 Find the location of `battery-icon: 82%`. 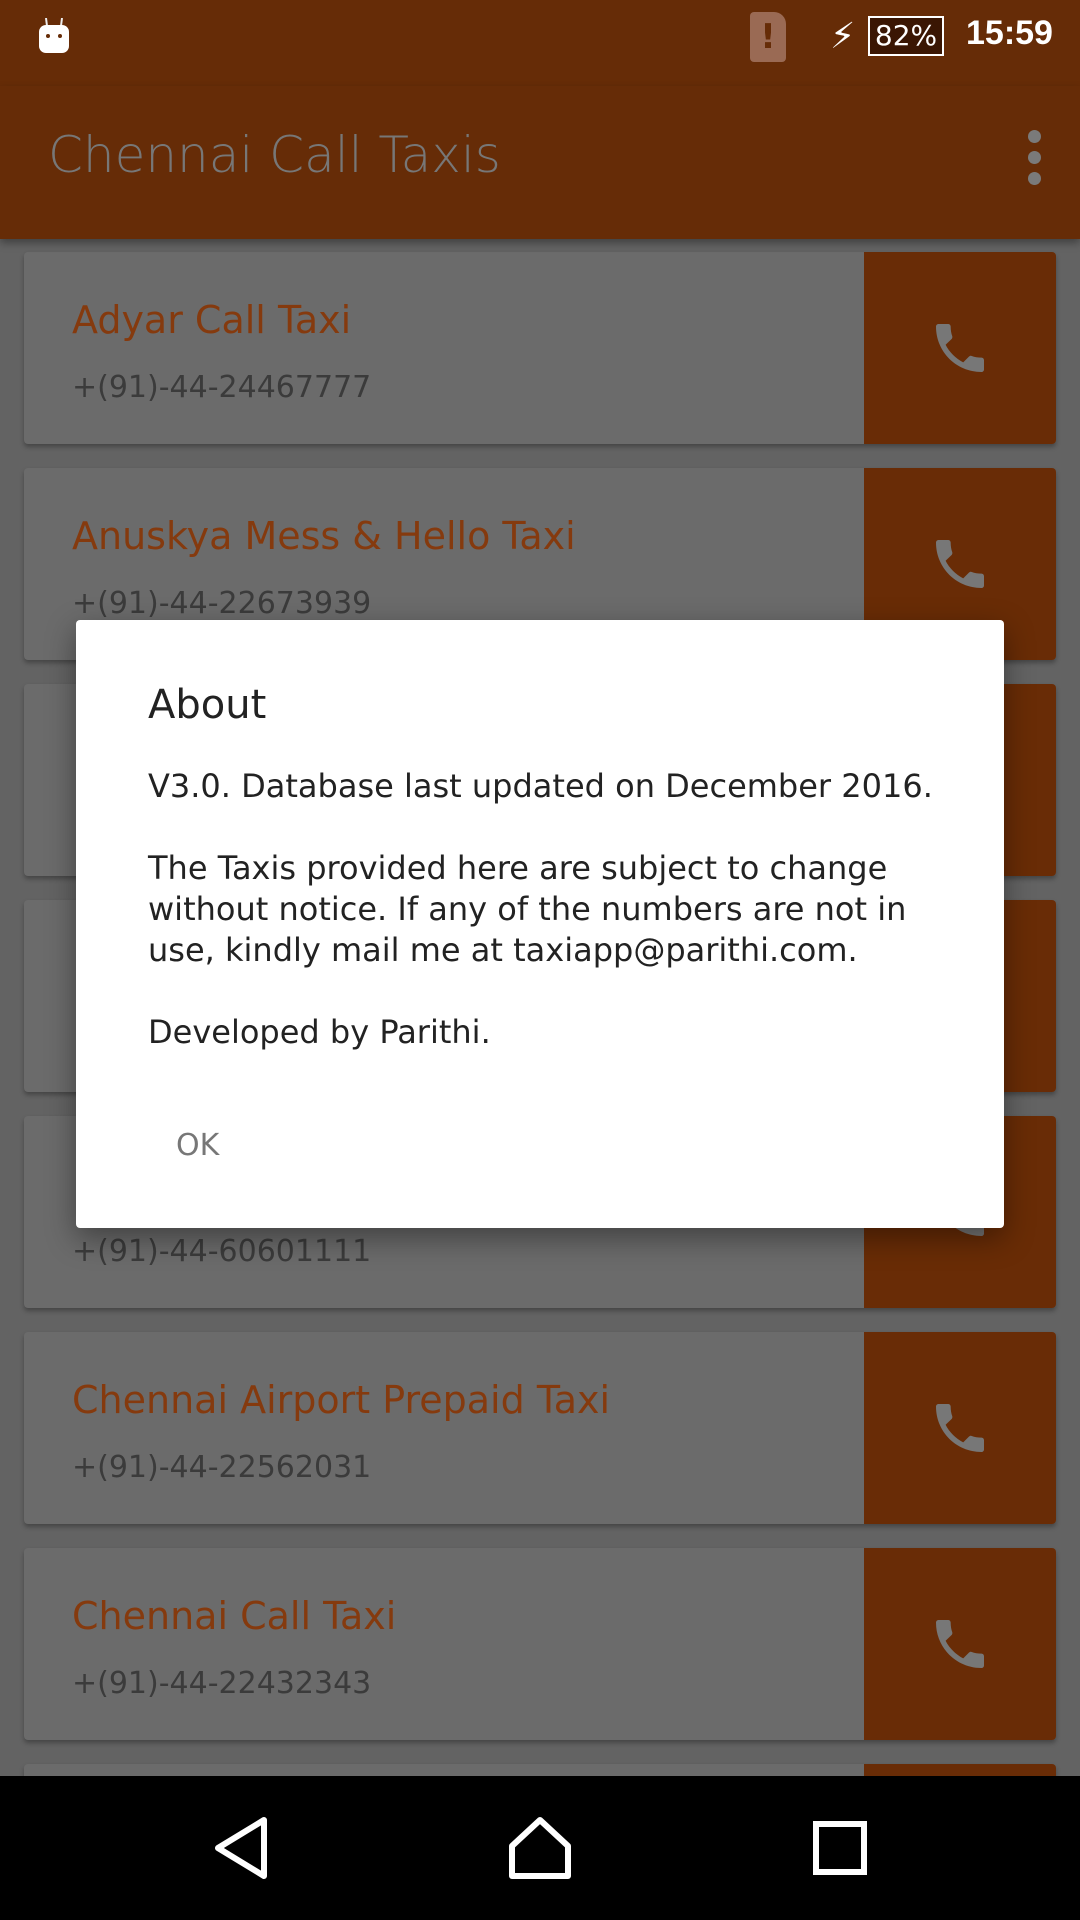

battery-icon: 82% is located at coordinates (906, 36).